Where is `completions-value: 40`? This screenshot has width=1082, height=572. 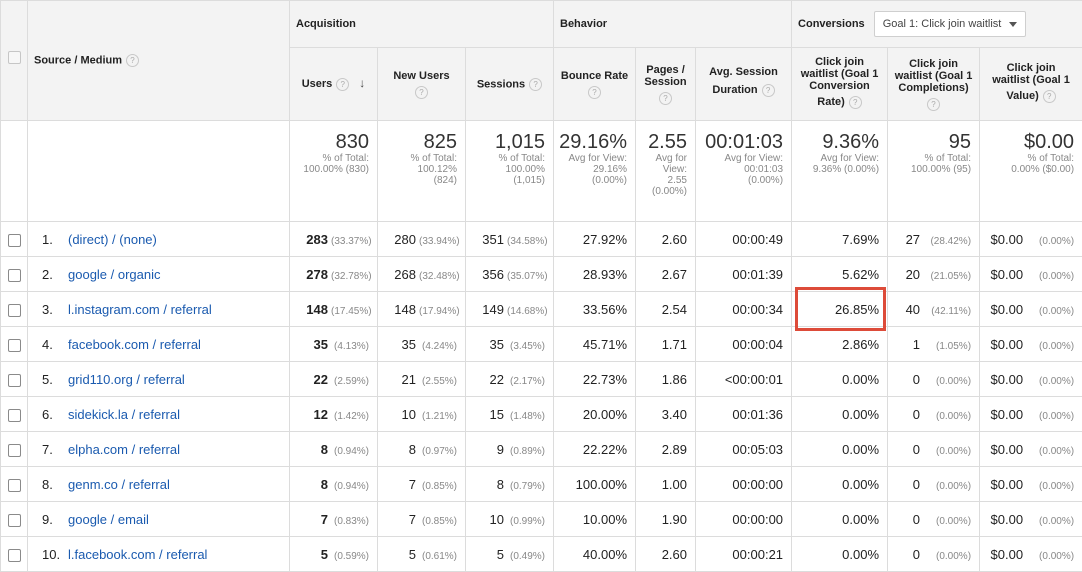
completions-value: 40 is located at coordinates (913, 309).